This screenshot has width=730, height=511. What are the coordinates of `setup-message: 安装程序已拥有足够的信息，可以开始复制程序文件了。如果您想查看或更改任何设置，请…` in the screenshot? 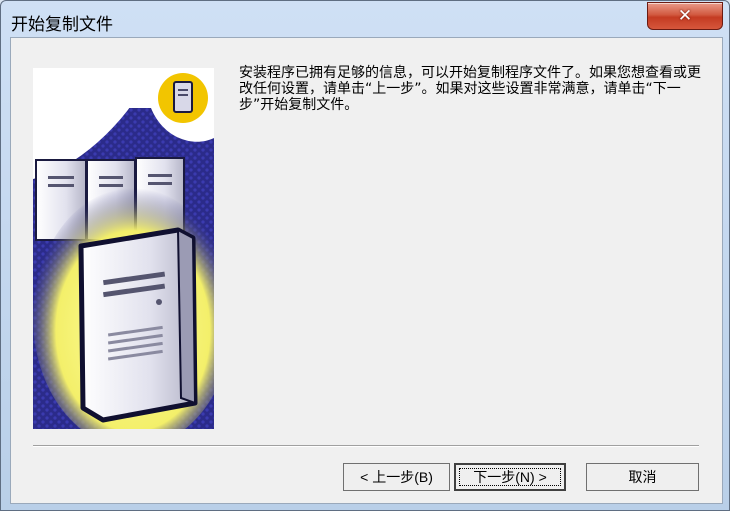 It's located at (470, 89).